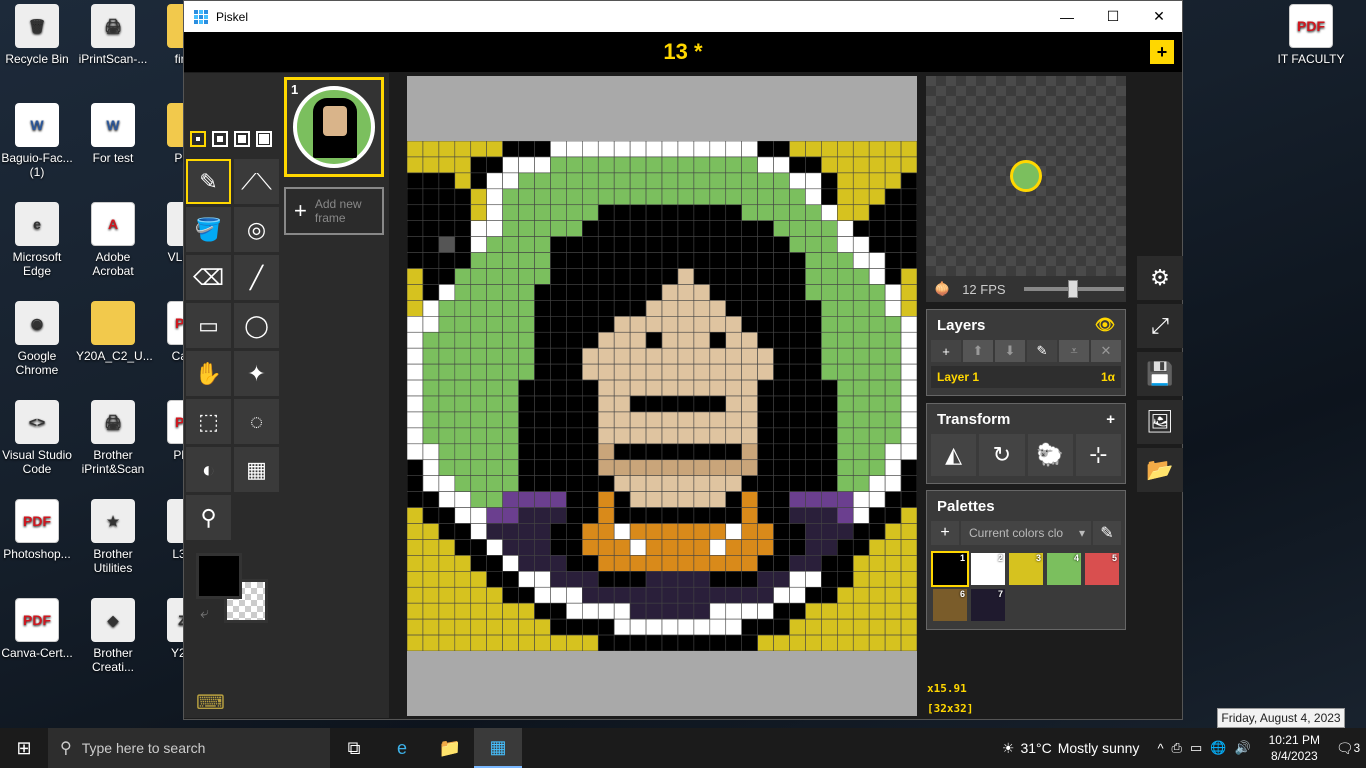 The image size is (1366, 768). I want to click on add-palette-button: +, so click(945, 533).